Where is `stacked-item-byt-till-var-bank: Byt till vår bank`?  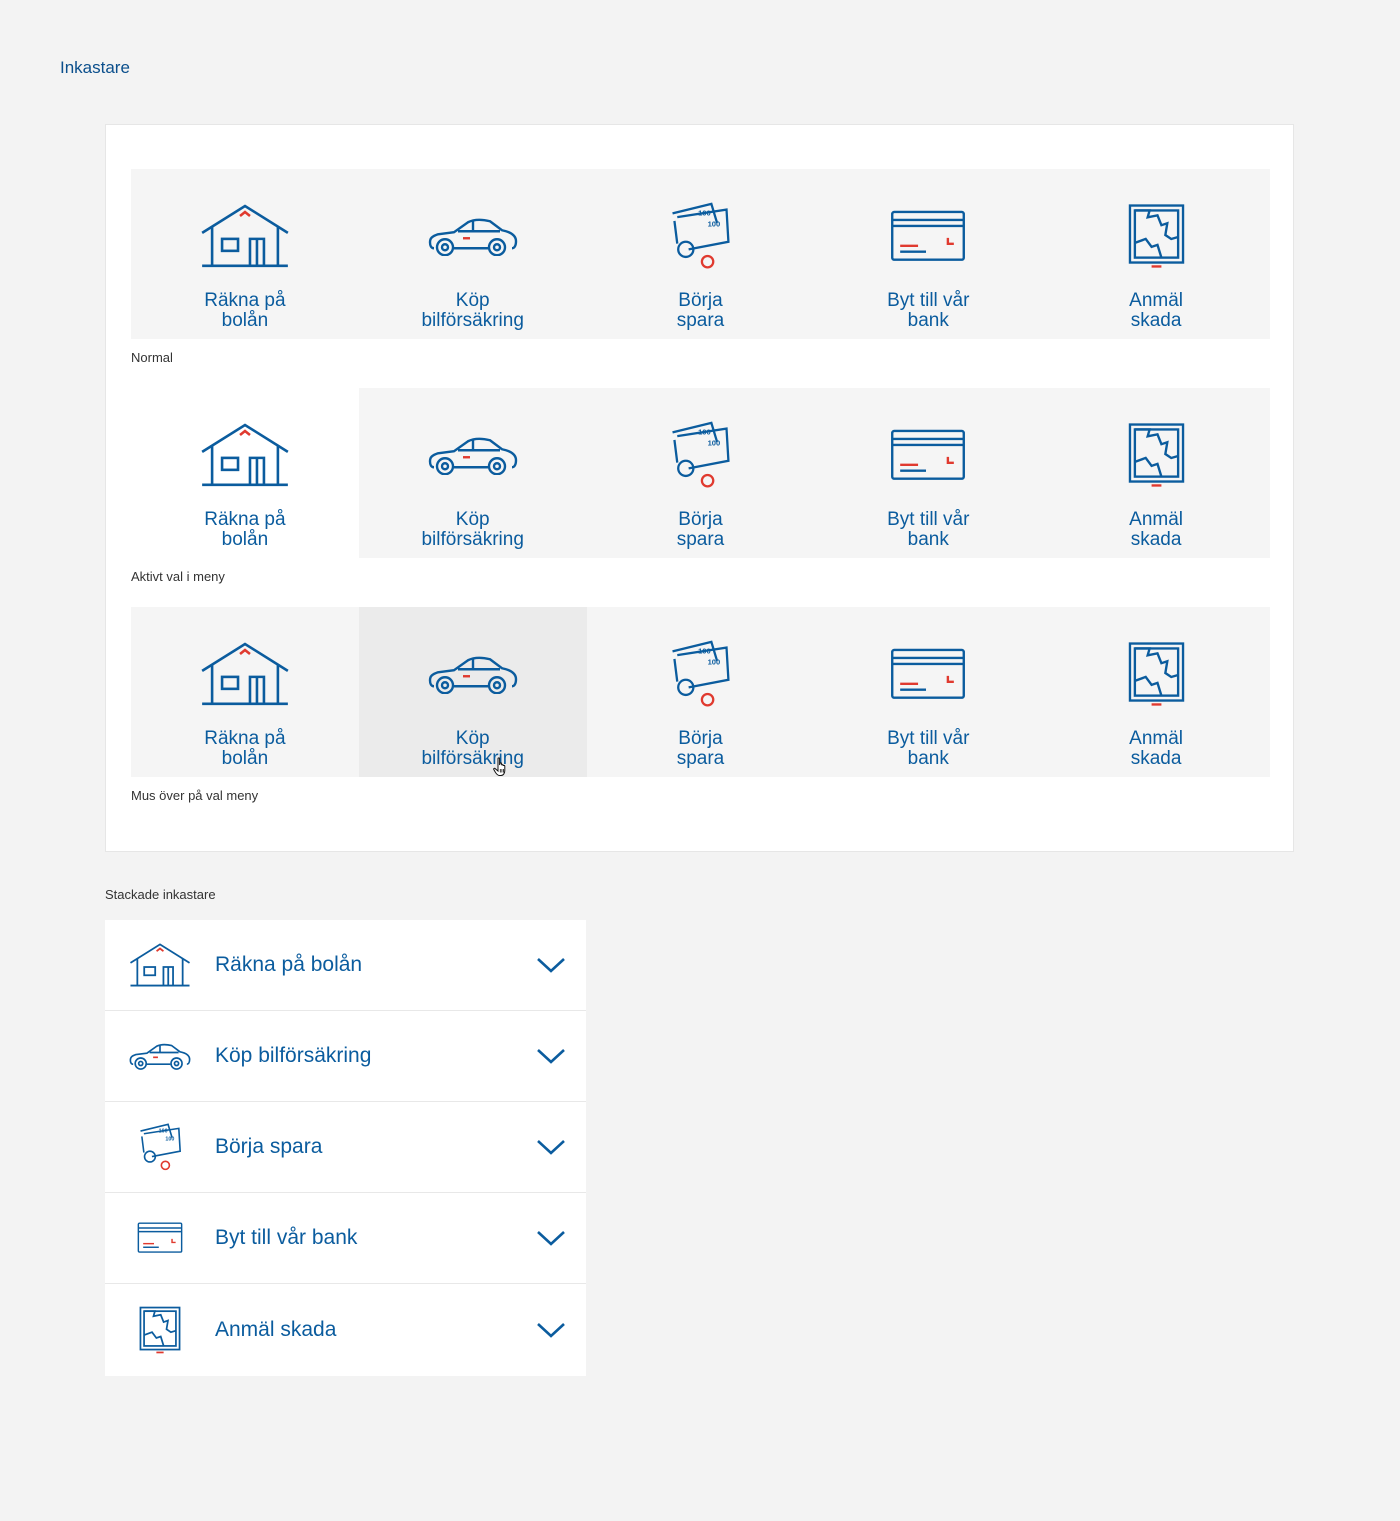 stacked-item-byt-till-var-bank: Byt till vår bank is located at coordinates (345, 1238).